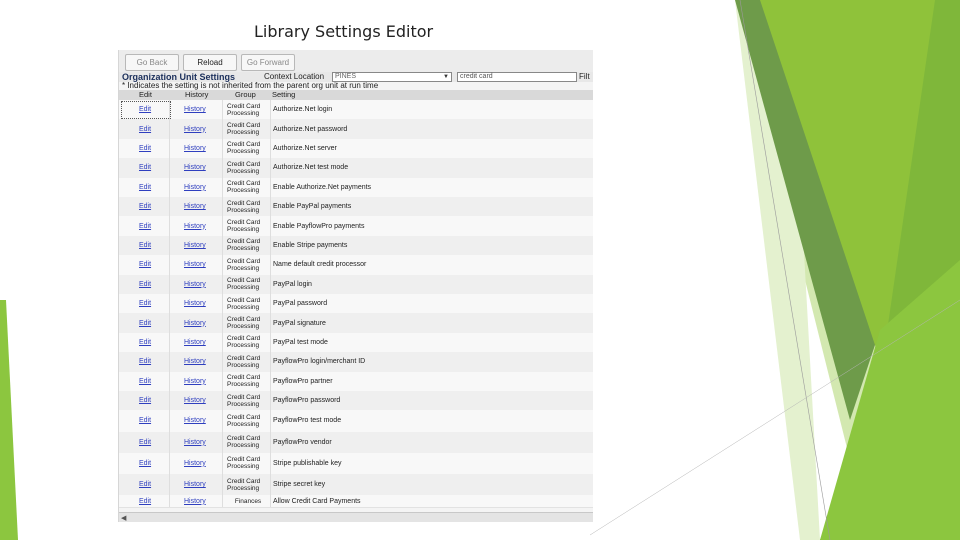  What do you see at coordinates (210, 62) in the screenshot?
I see `reload-button: Reload` at bounding box center [210, 62].